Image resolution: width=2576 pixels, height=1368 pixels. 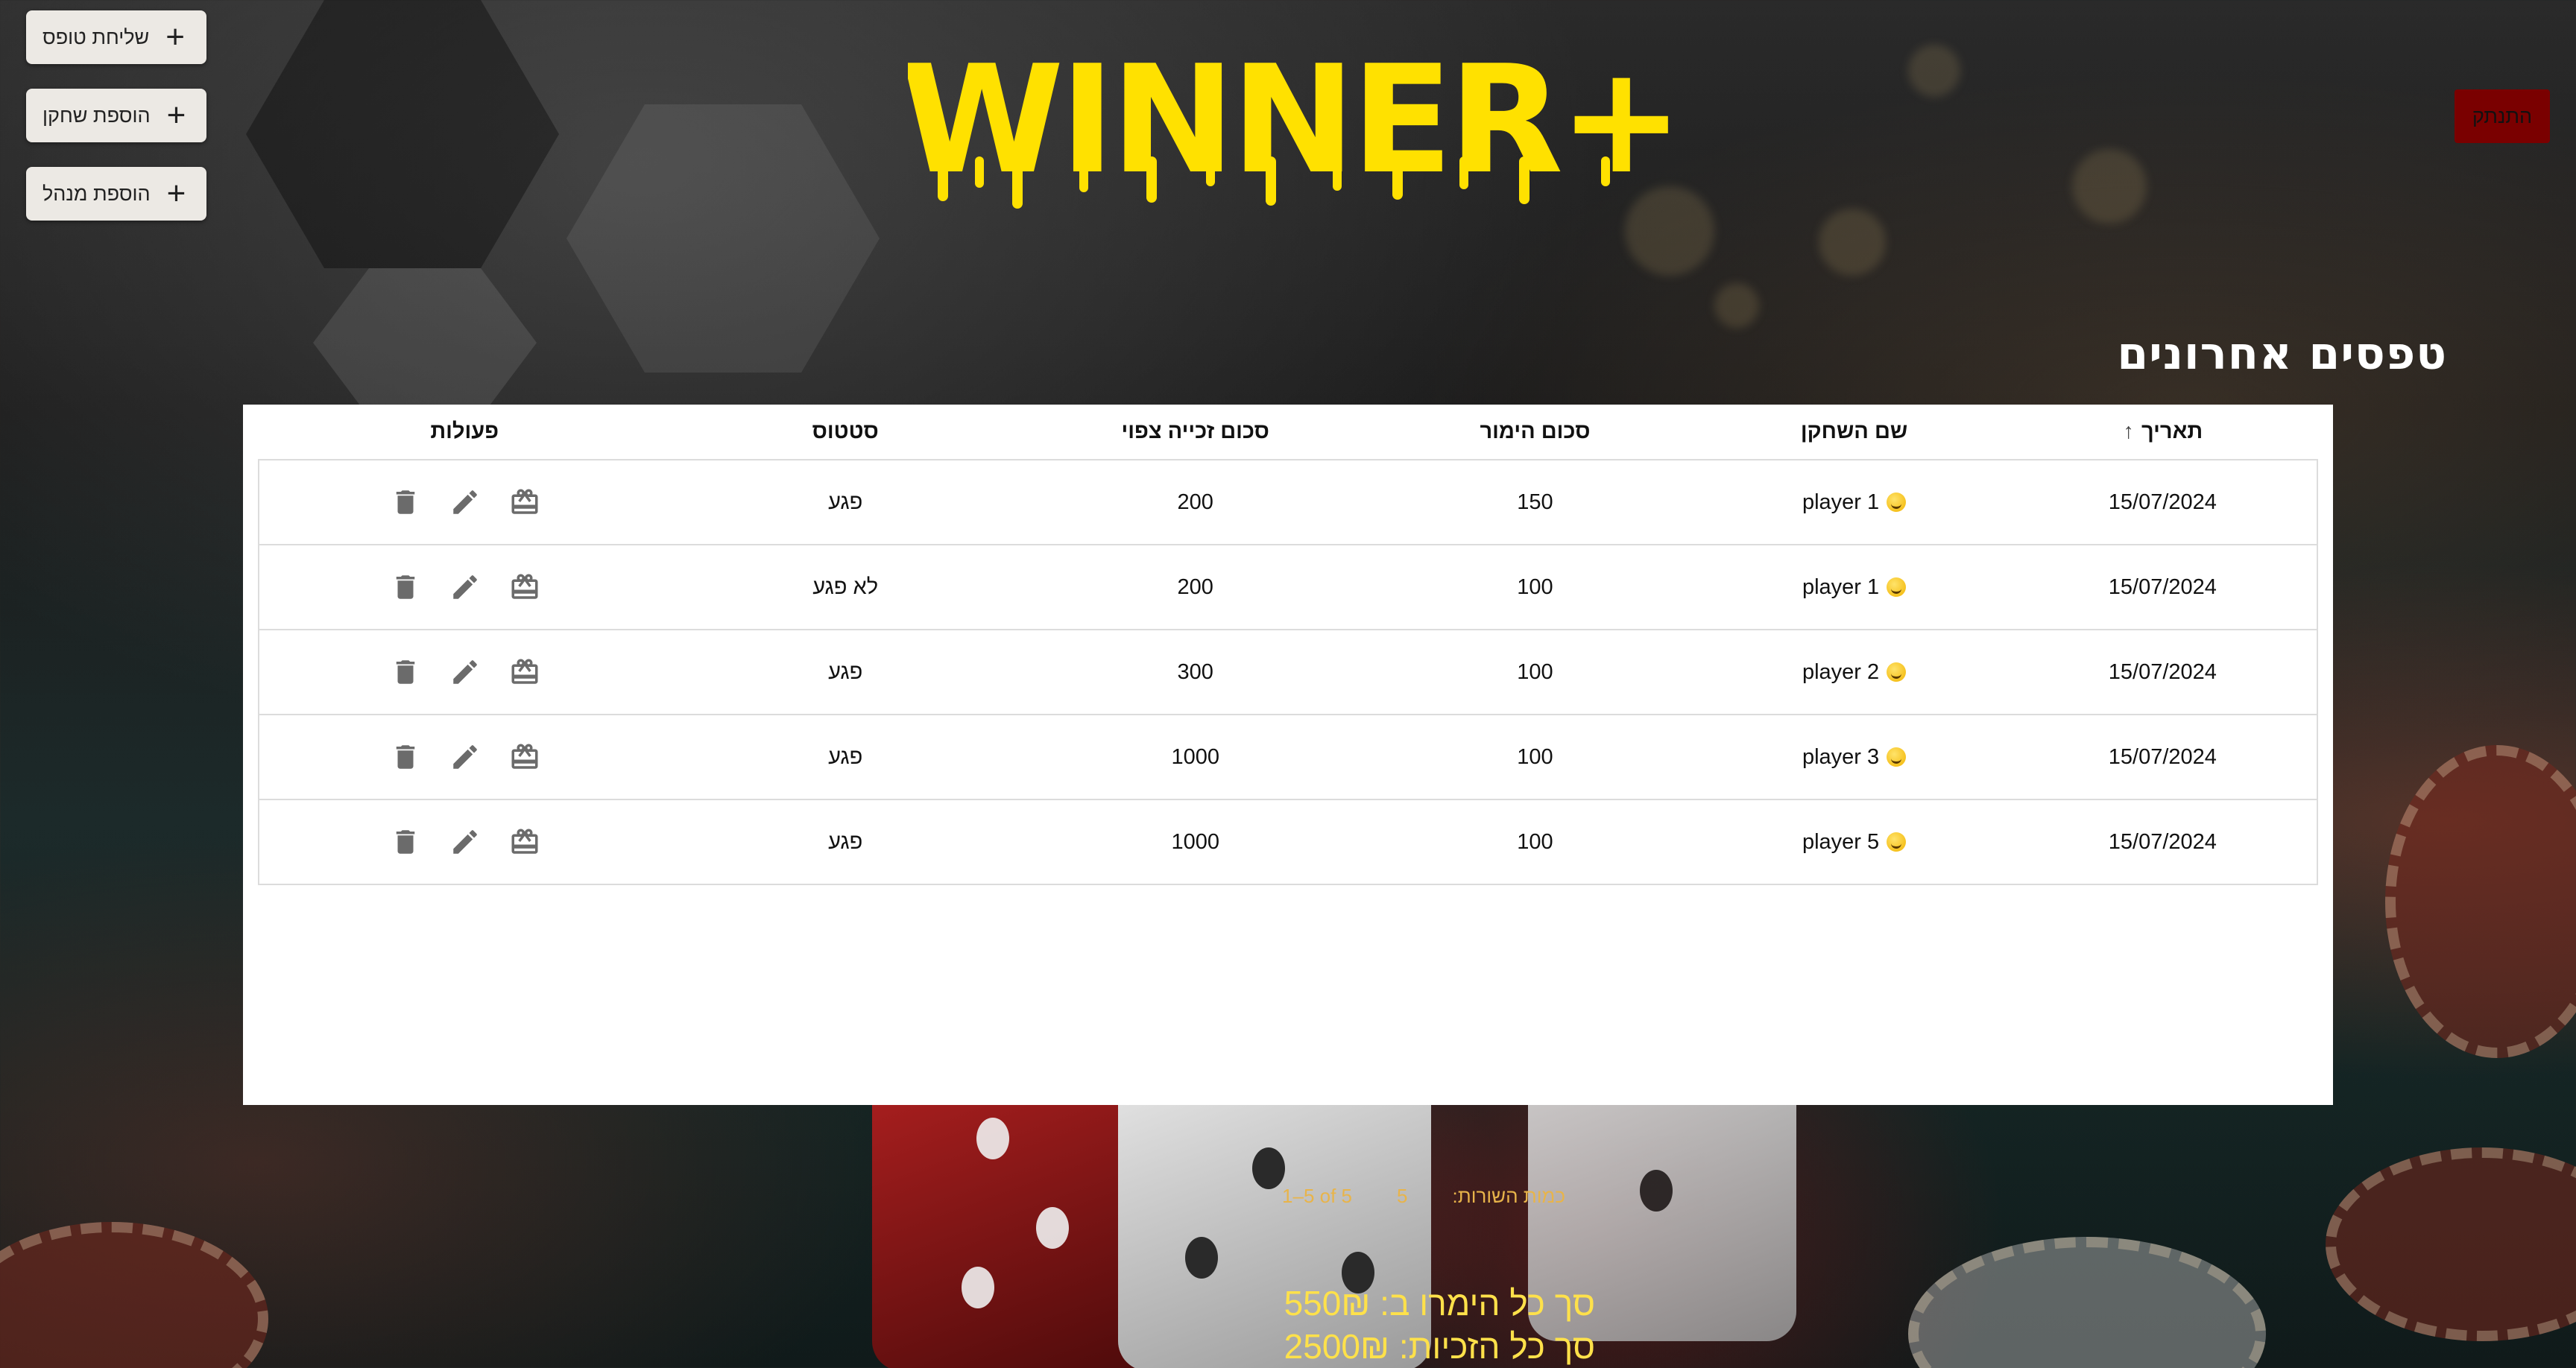 I want to click on submit-form-button: + שליחת טופס, so click(x=116, y=37).